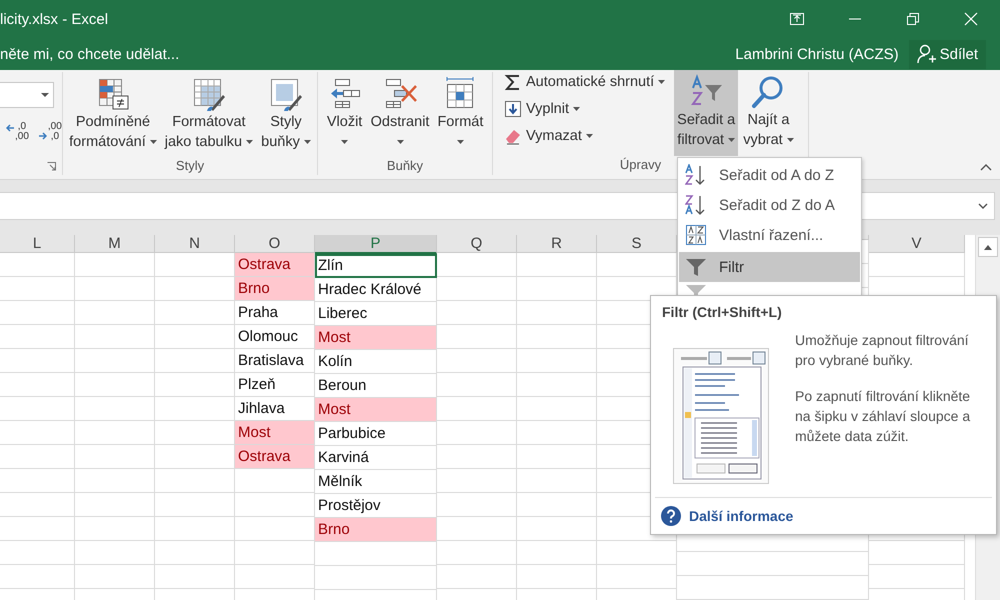  What do you see at coordinates (376, 386) in the screenshot?
I see `table-cell: Beroun` at bounding box center [376, 386].